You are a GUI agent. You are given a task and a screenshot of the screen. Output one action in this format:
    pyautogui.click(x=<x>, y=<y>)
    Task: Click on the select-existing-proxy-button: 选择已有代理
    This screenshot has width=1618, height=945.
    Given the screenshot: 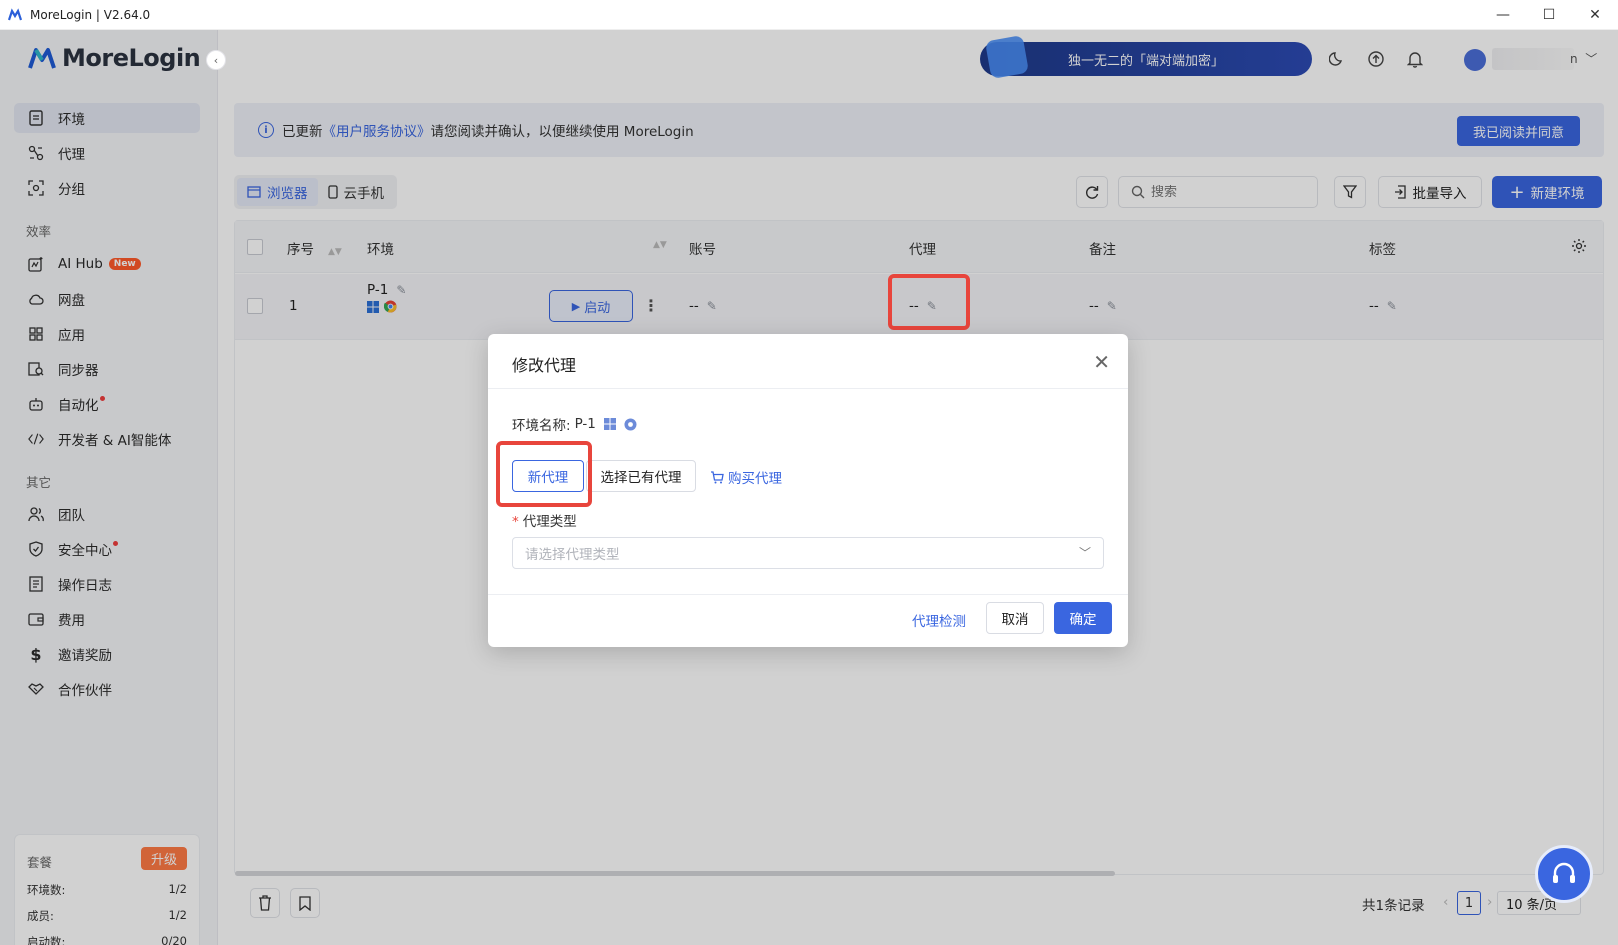 What is the action you would take?
    pyautogui.click(x=641, y=476)
    